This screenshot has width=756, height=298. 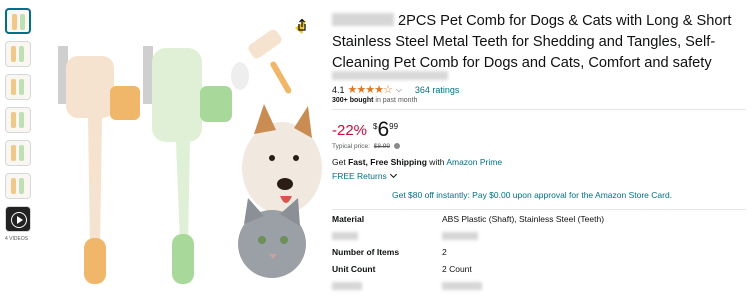 I want to click on bought-count: 300+ bought, so click(x=353, y=100).